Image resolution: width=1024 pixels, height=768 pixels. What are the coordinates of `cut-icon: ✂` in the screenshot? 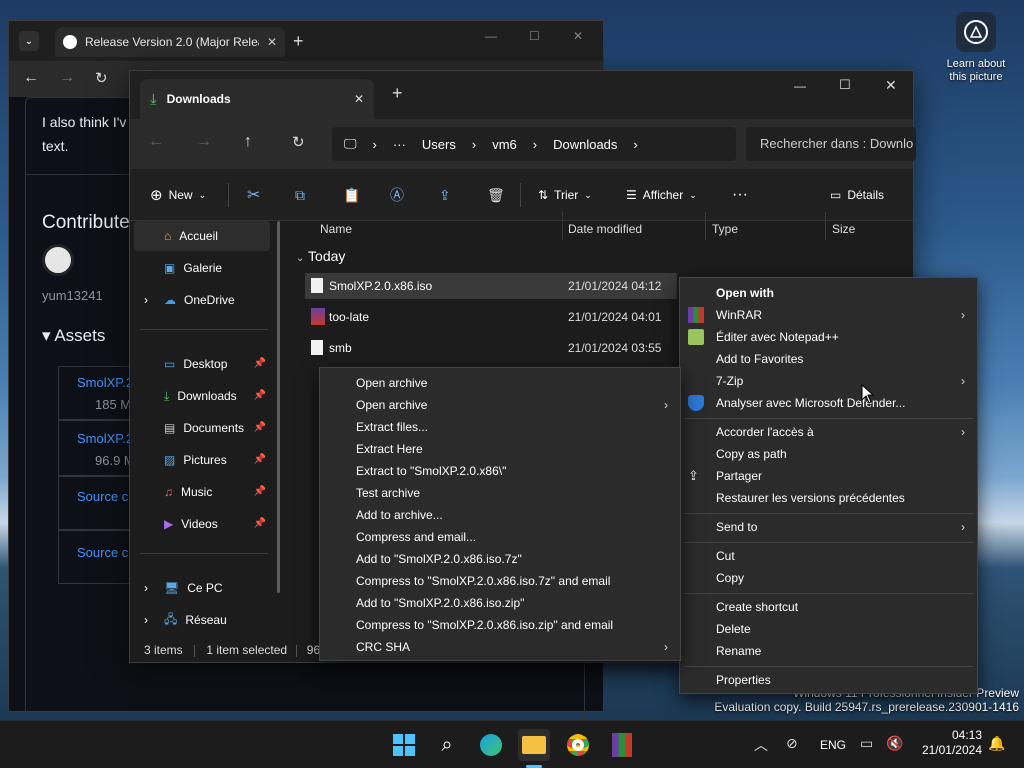 It's located at (253, 195).